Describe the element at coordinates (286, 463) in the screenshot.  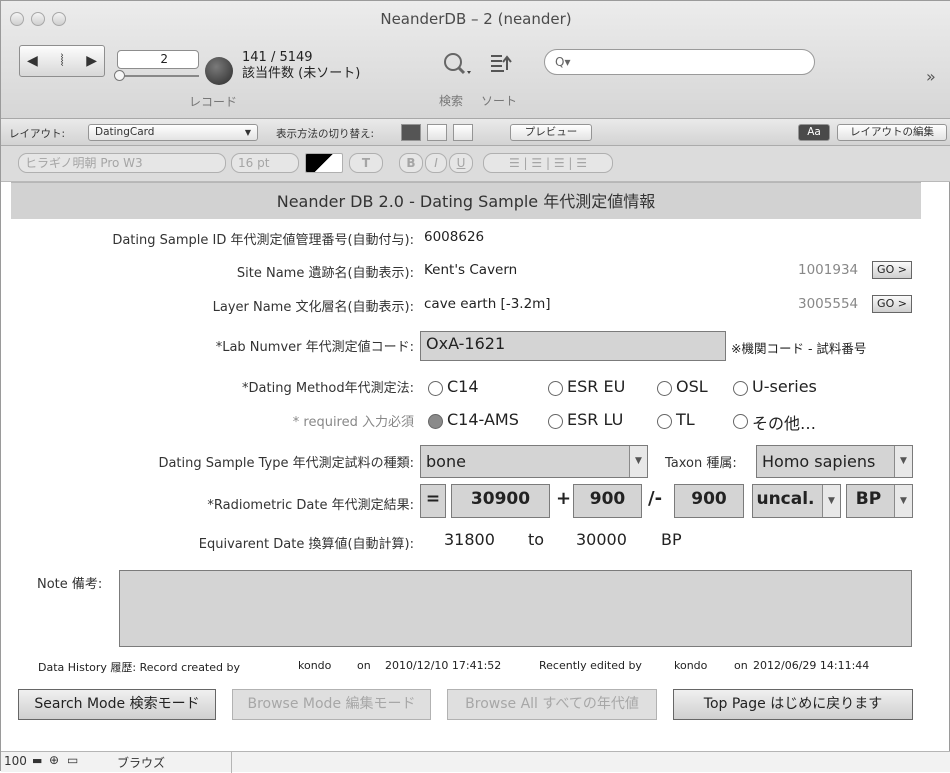
I see `sample-type-label: Dating Sample Type 年代測定試料の種類:` at that location.